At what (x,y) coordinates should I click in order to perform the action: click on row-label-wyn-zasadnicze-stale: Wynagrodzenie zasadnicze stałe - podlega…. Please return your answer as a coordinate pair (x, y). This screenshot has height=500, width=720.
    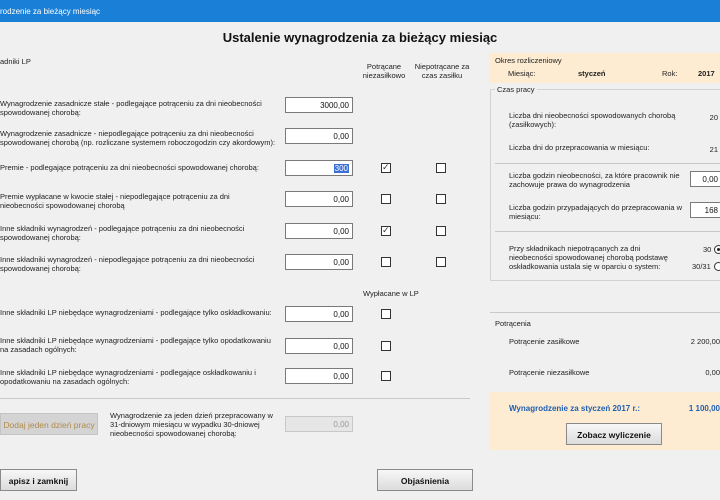
    Looking at the image, I should click on (131, 108).